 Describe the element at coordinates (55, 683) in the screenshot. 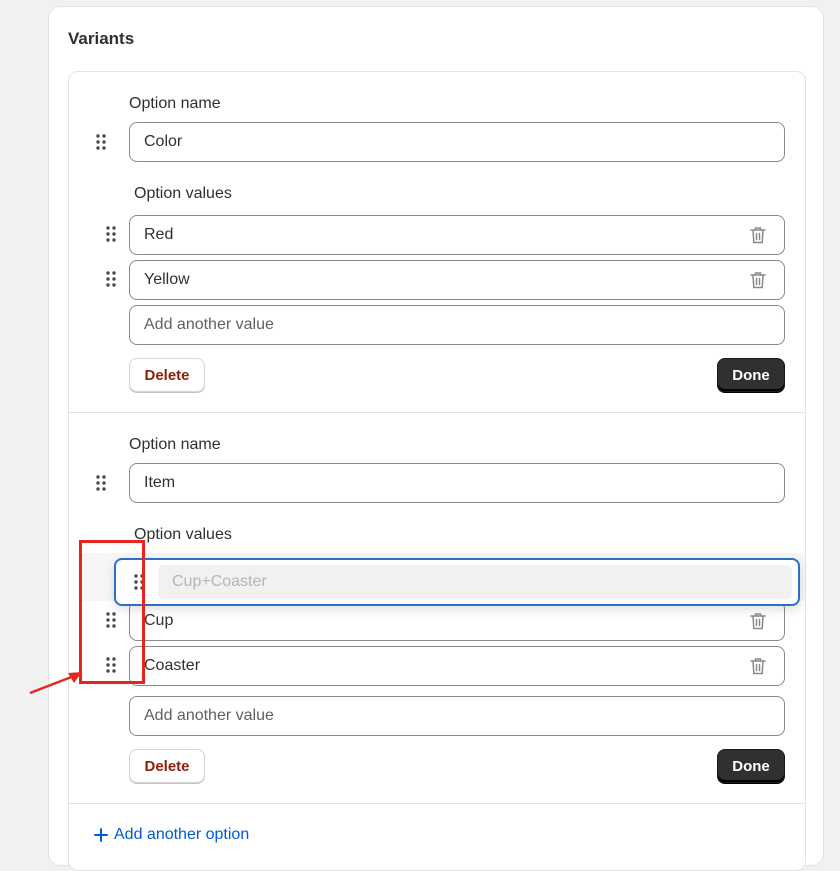

I see `annotation-arrow-icon` at that location.